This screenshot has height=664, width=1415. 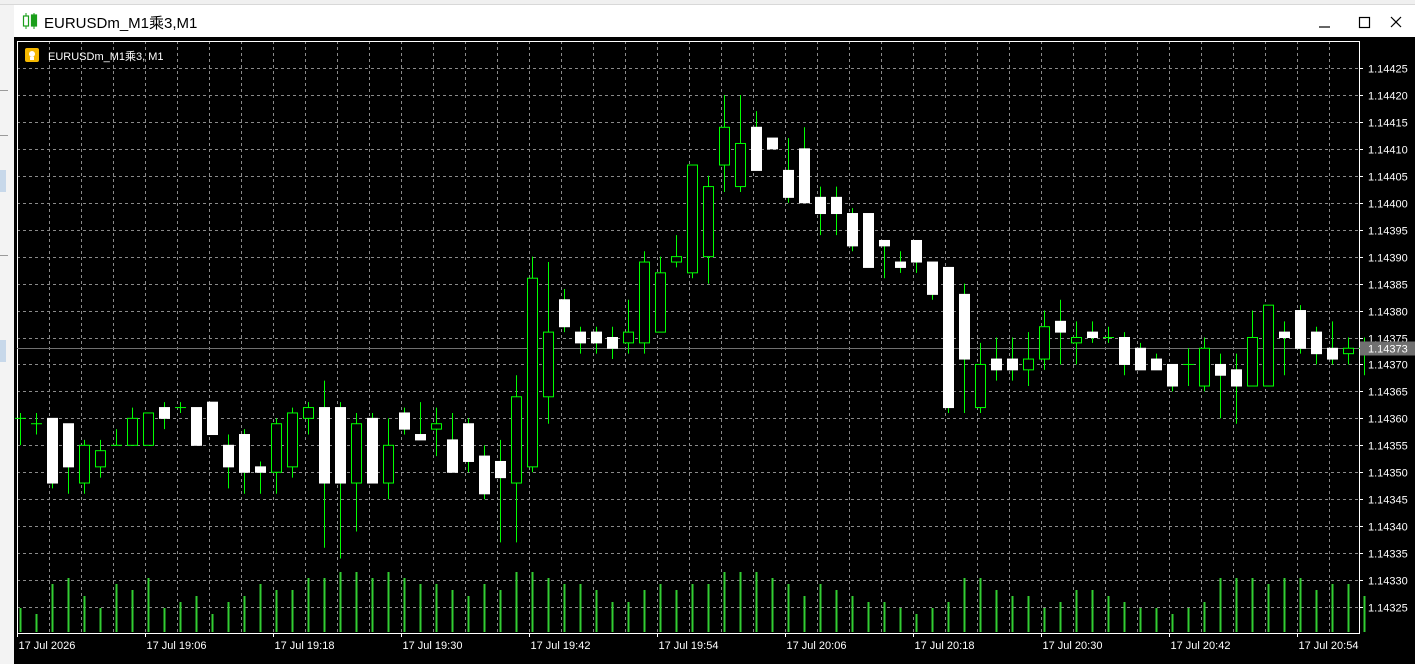 I want to click on y-axis-tick-label: 1.14365, so click(x=1388, y=393).